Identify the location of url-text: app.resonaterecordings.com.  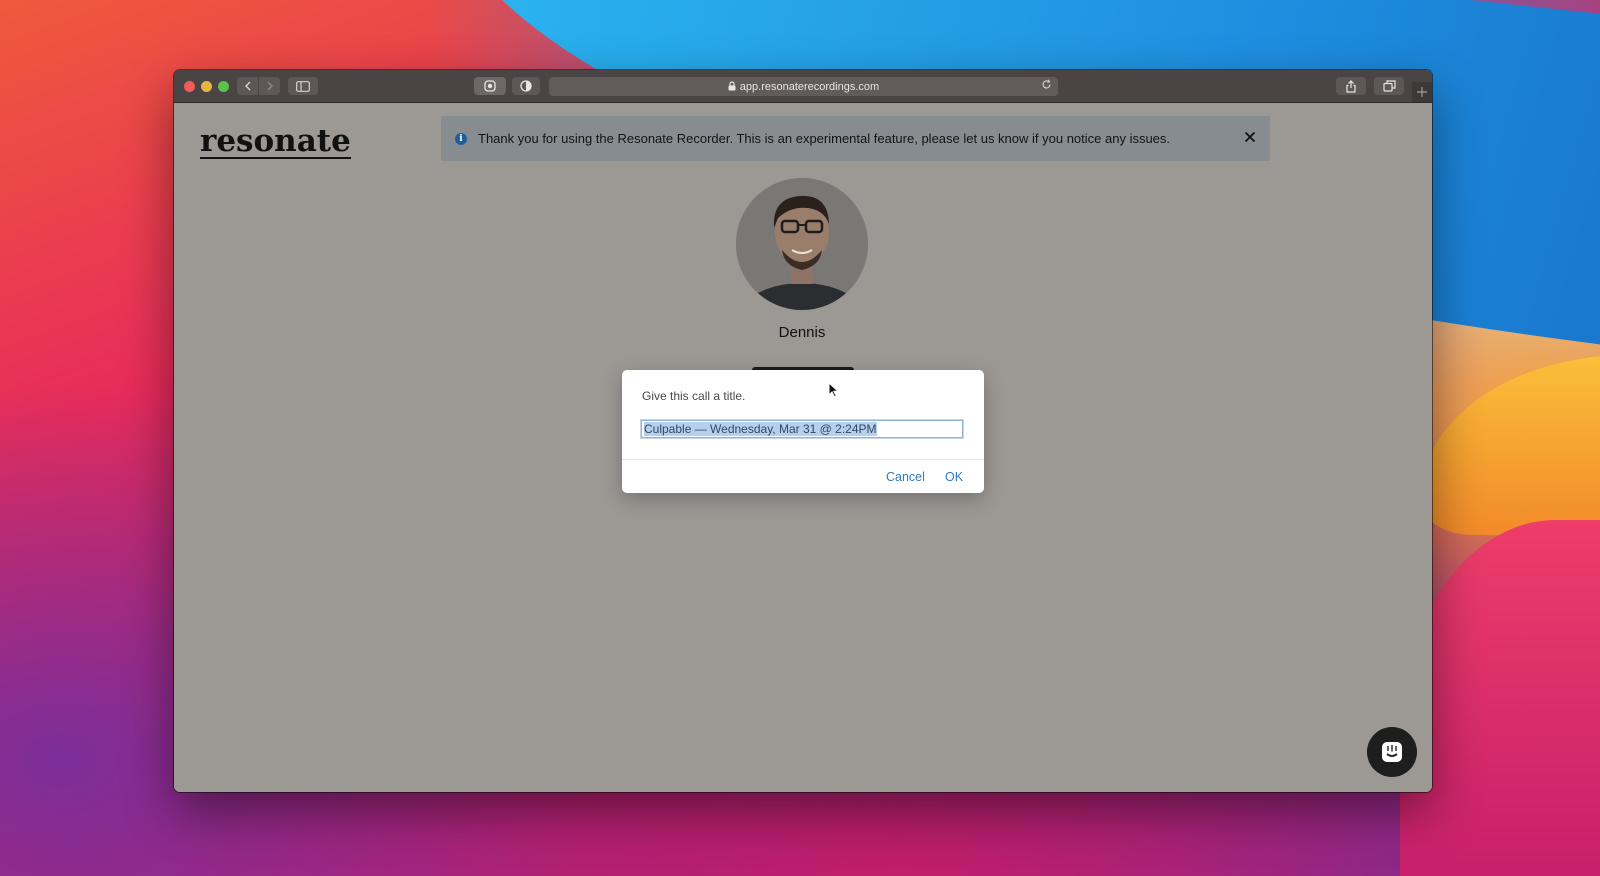
(809, 86).